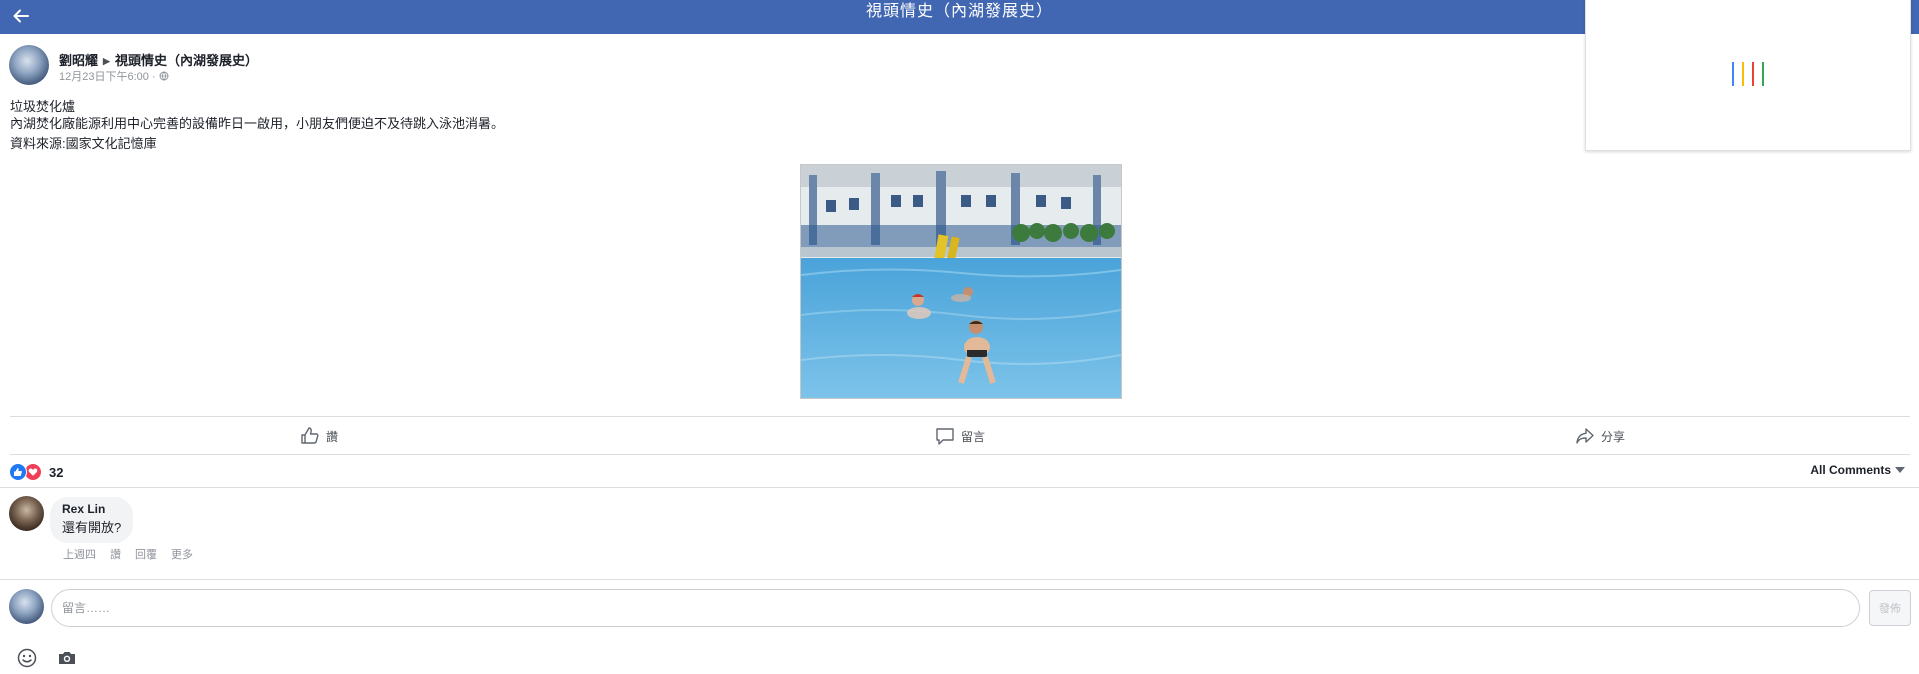  What do you see at coordinates (106, 61) in the screenshot?
I see `caret-right-icon: ▶` at bounding box center [106, 61].